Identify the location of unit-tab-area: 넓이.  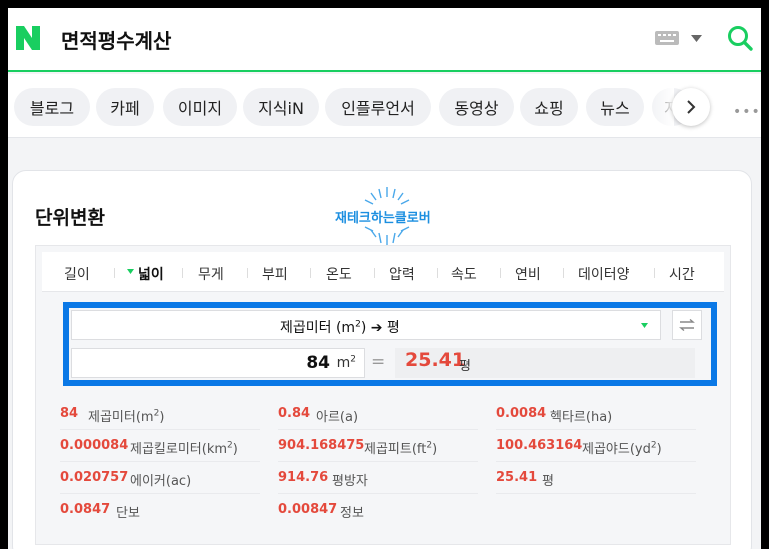
(151, 274).